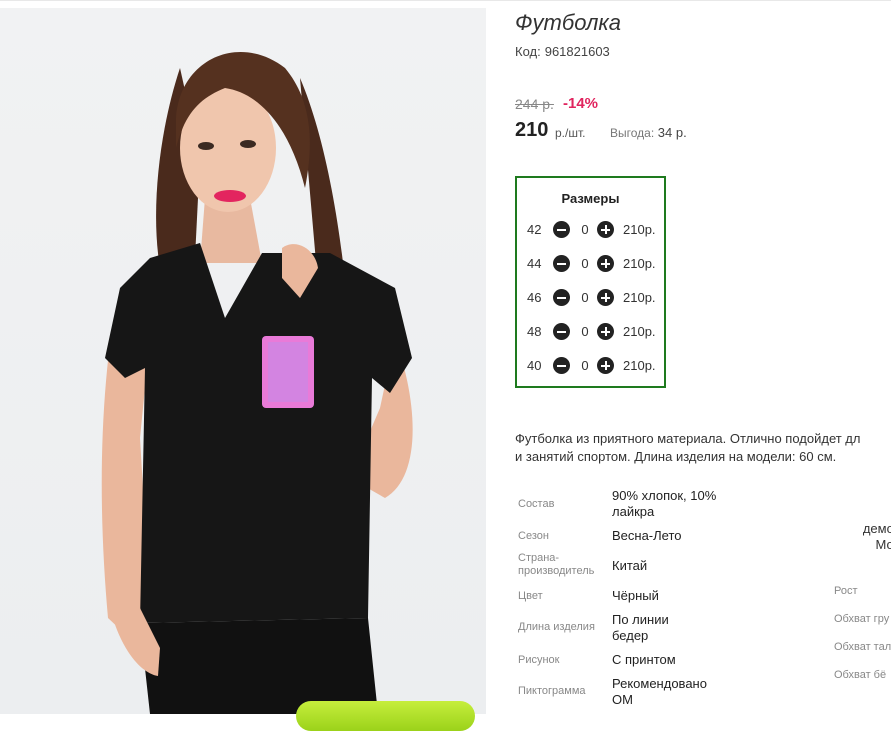  What do you see at coordinates (385, 716) in the screenshot?
I see `add-to-cart-button` at bounding box center [385, 716].